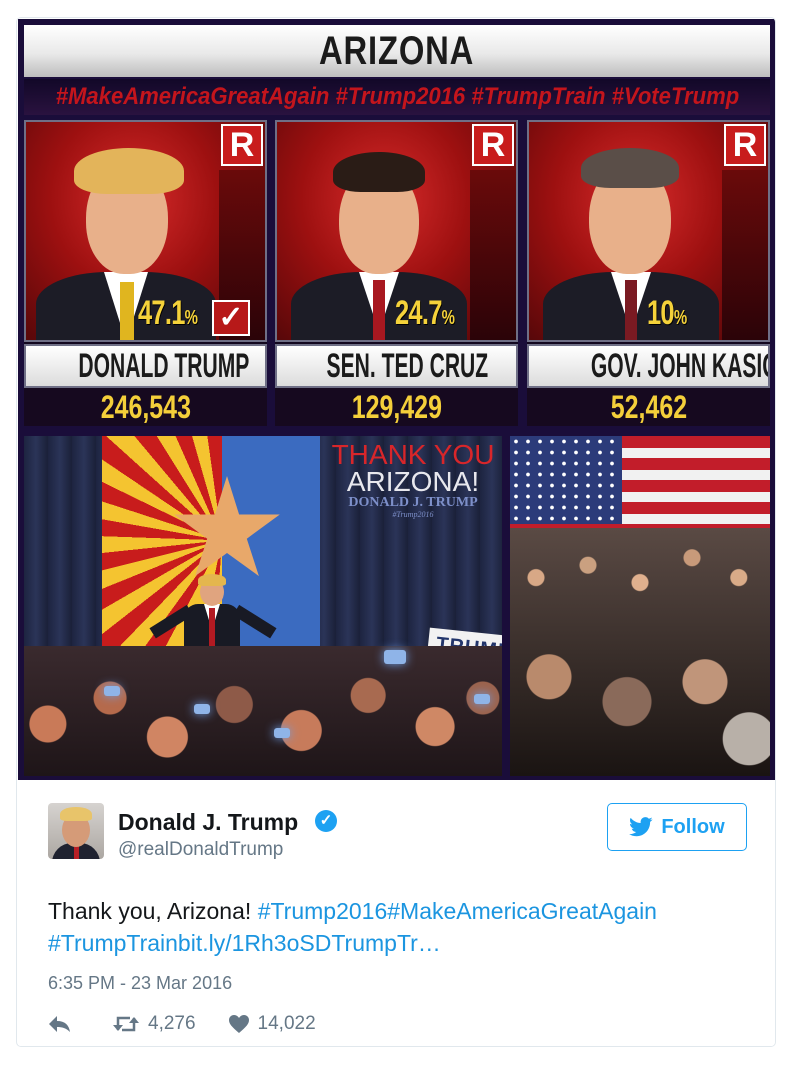 The width and height of the screenshot is (799, 1067). What do you see at coordinates (145, 407) in the screenshot?
I see `candidate-votes: 246,543` at bounding box center [145, 407].